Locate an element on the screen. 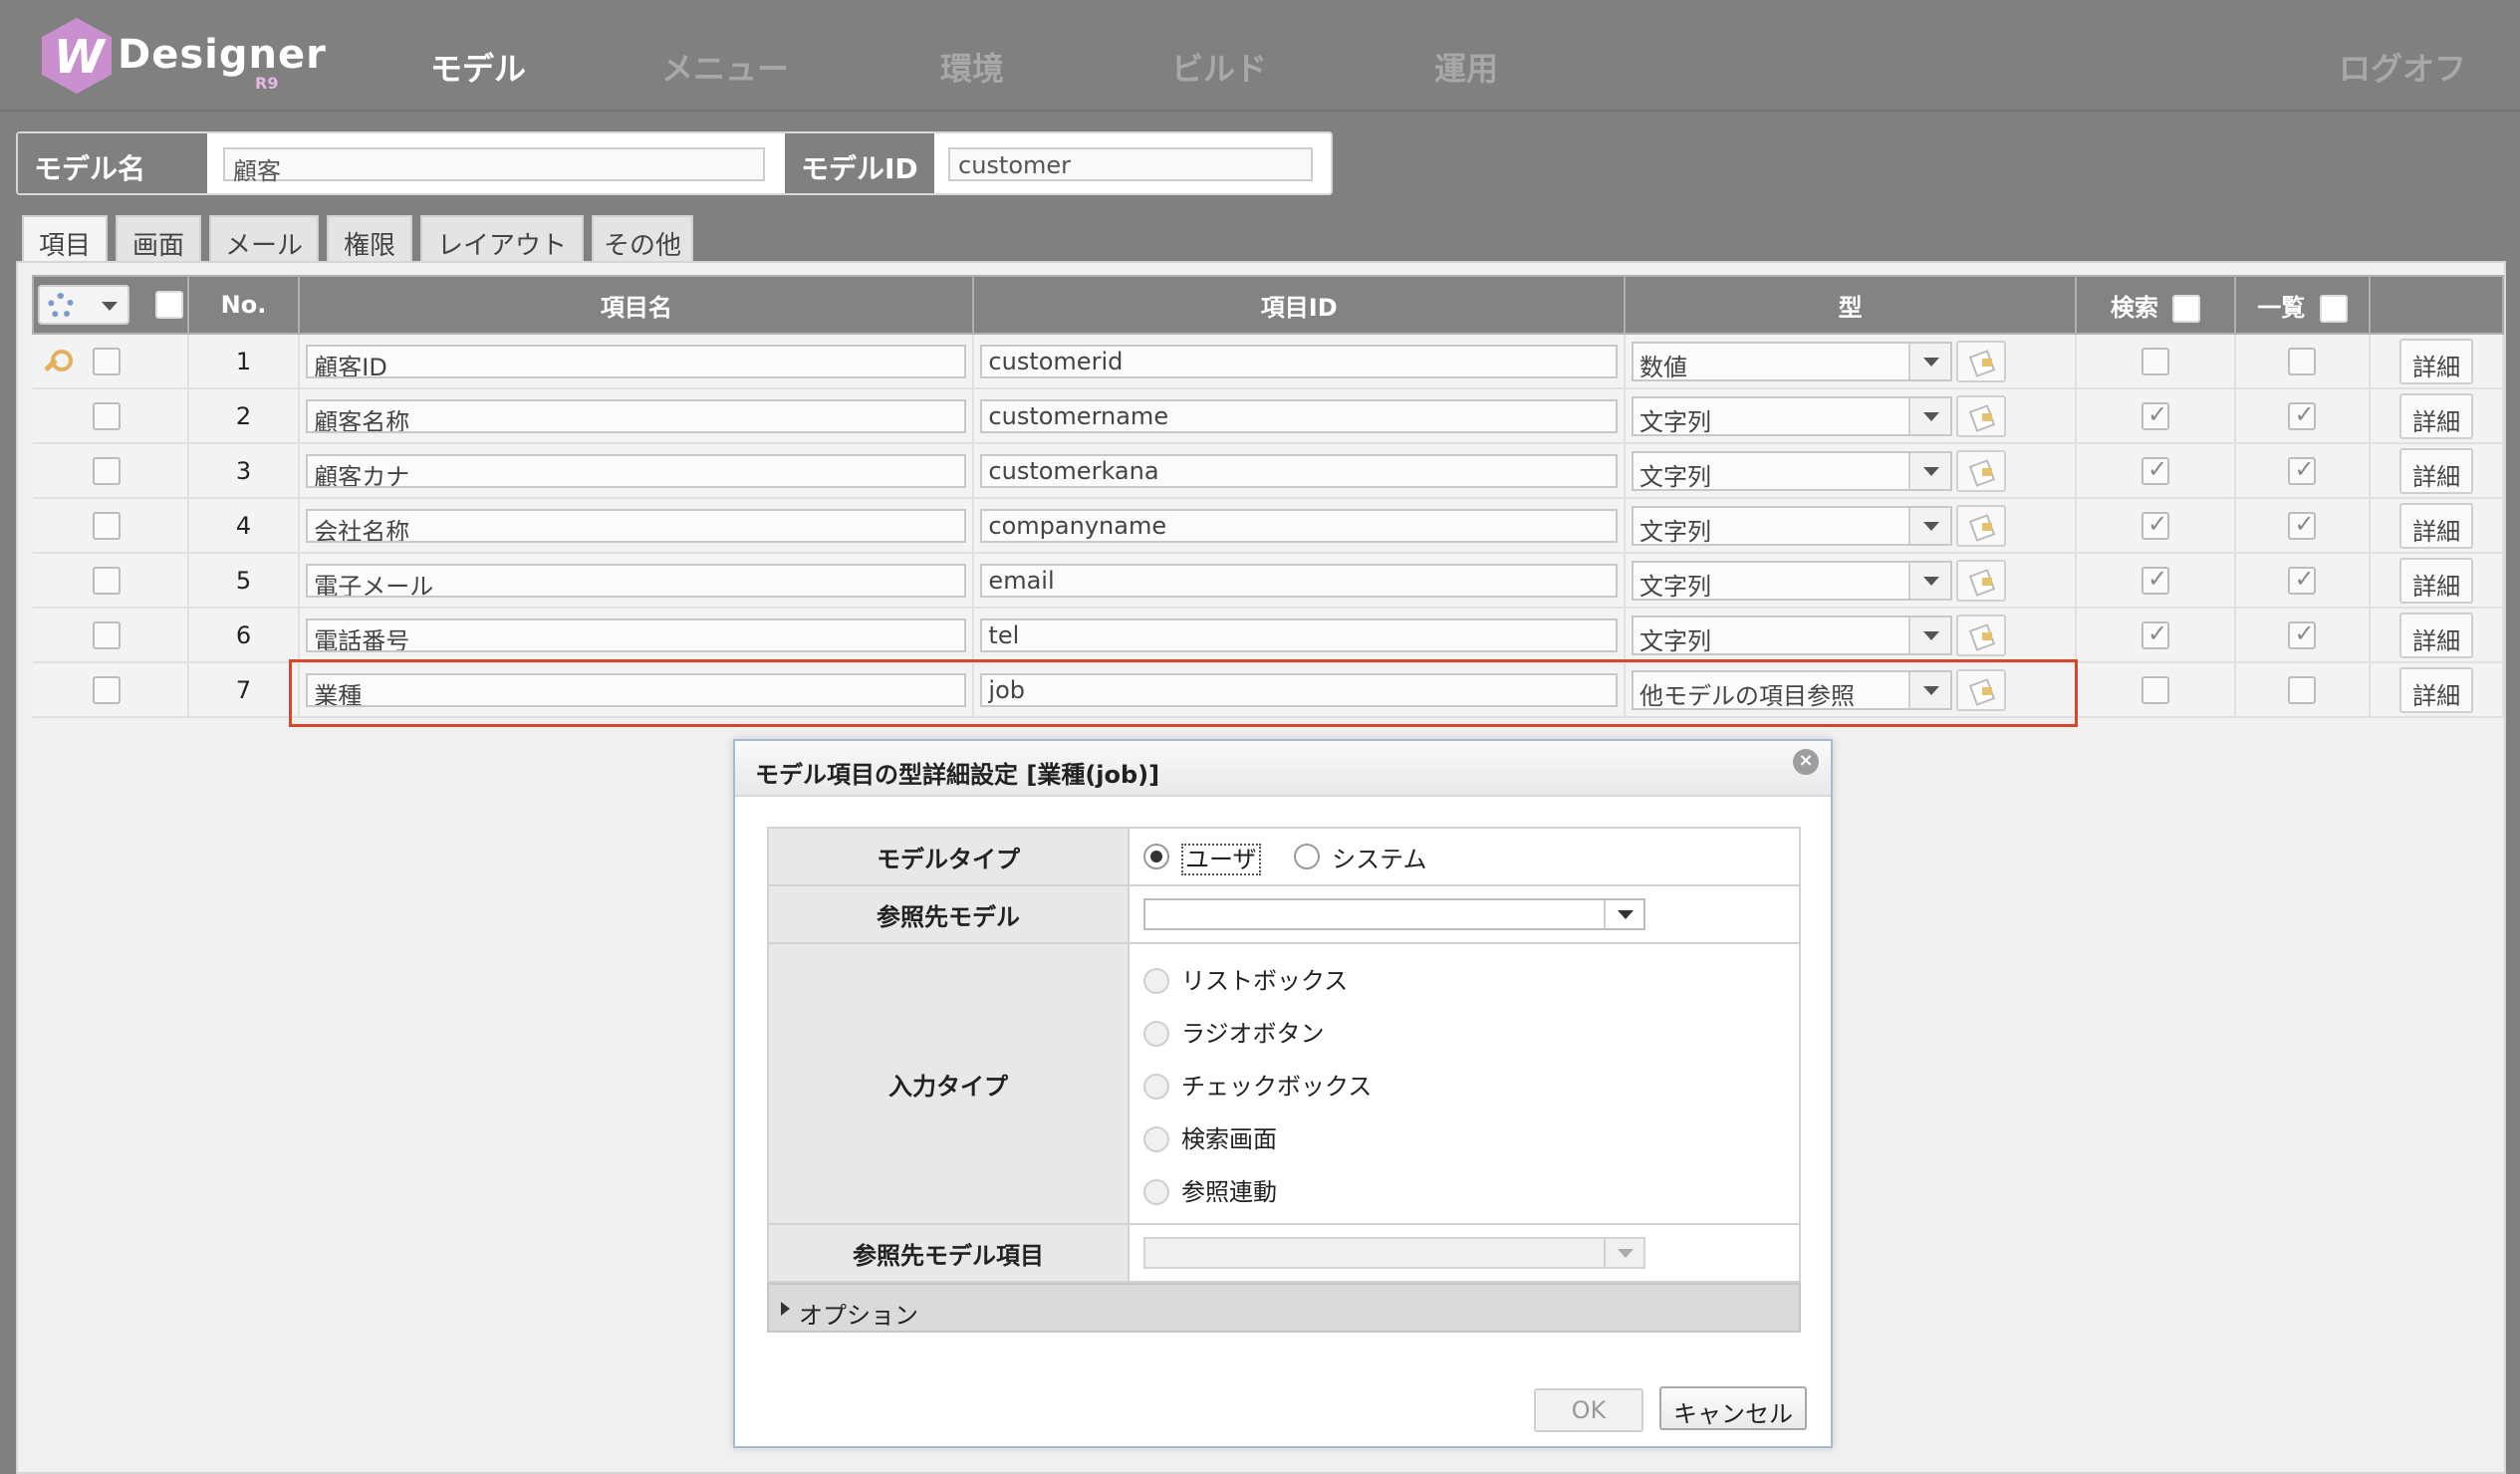 This screenshot has height=1474, width=2520. row-select-cell is located at coordinates (111, 526).